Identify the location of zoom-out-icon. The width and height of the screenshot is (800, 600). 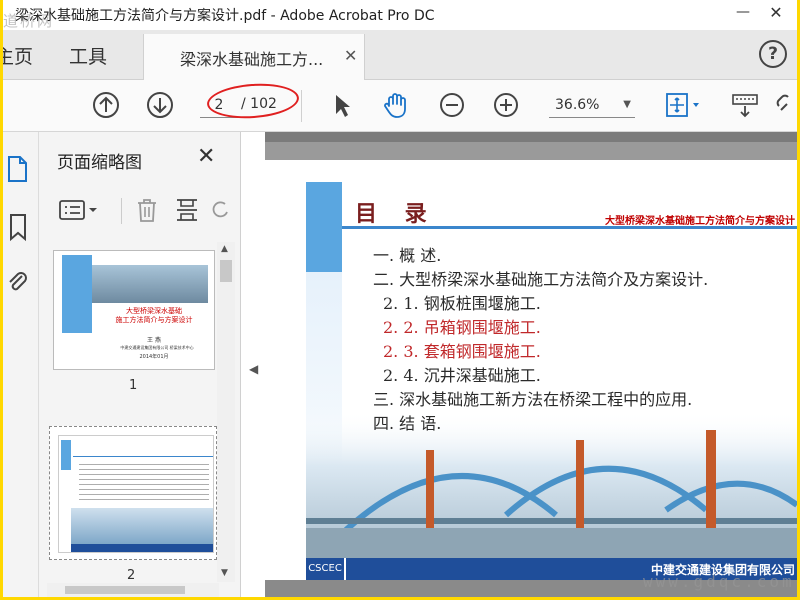
(452, 105).